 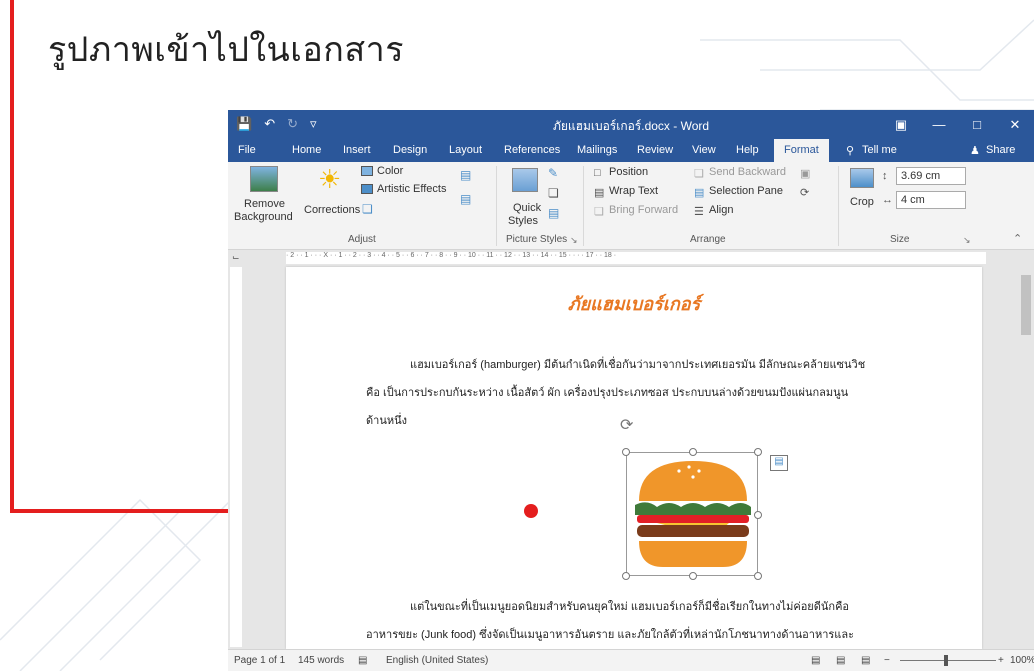 What do you see at coordinates (306, 150) in the screenshot?
I see `tab-home: Home` at bounding box center [306, 150].